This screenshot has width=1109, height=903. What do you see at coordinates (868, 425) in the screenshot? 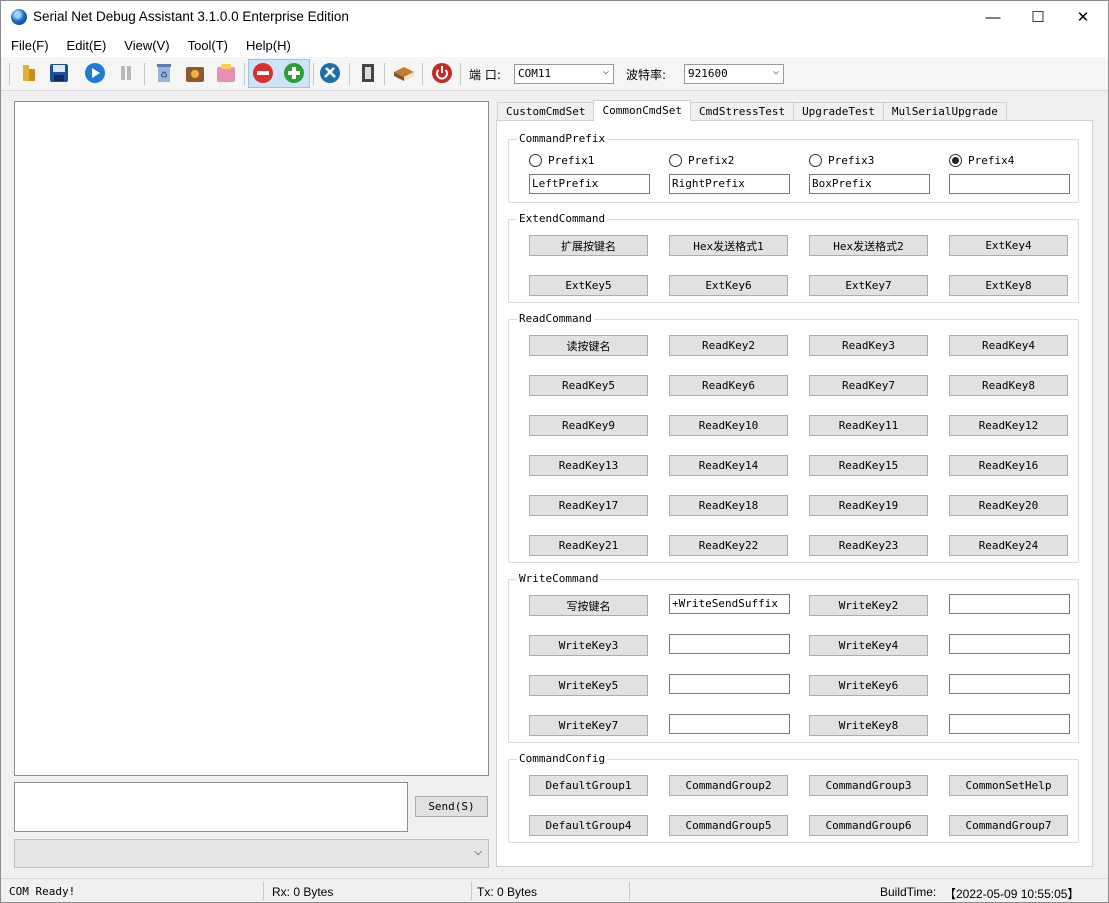
I see `read-key-button: ReadKey11` at bounding box center [868, 425].